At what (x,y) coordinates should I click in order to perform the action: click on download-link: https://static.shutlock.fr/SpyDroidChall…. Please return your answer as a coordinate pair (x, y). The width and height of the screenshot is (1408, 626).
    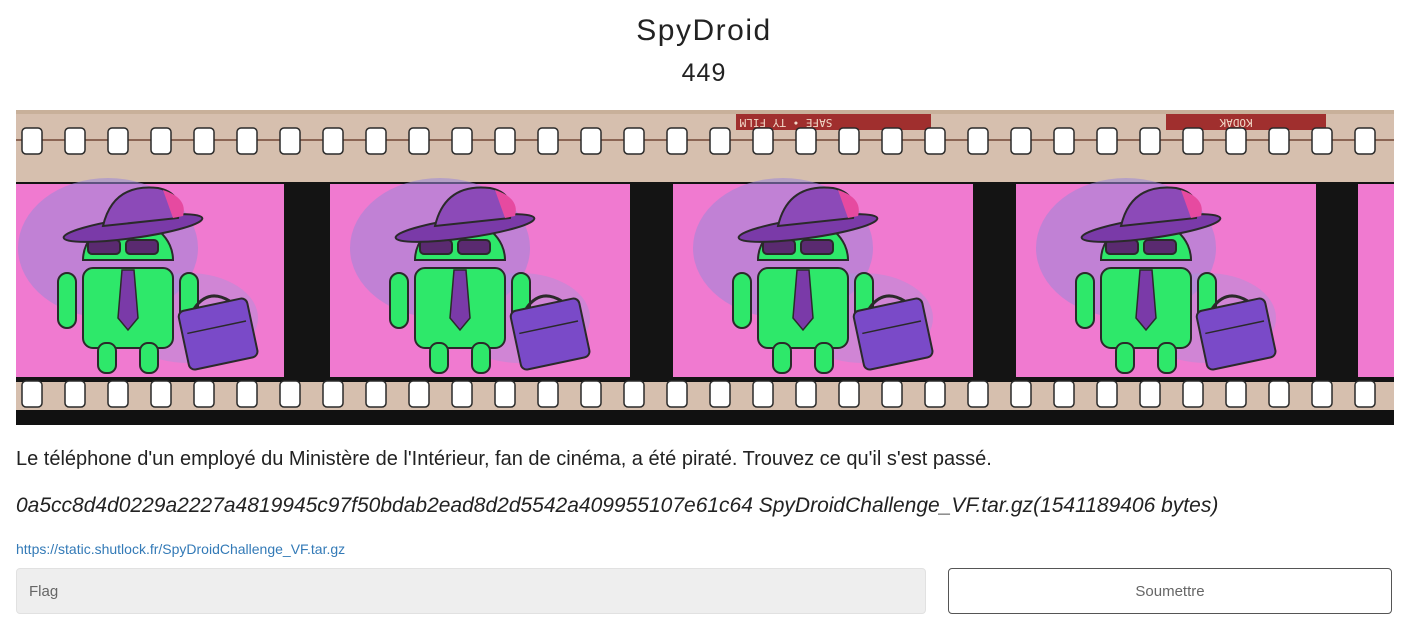
    Looking at the image, I should click on (180, 549).